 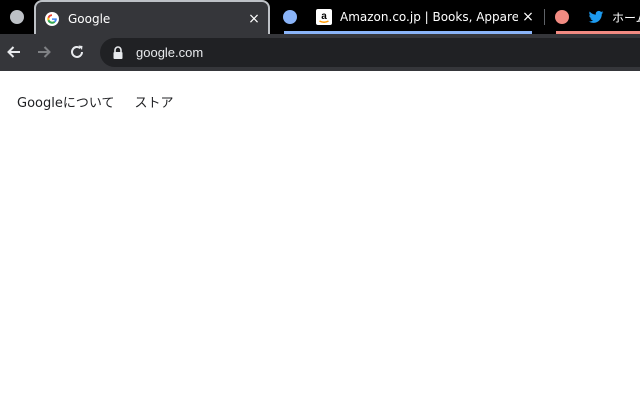 I want to click on google-favicon-icon, so click(x=52, y=19).